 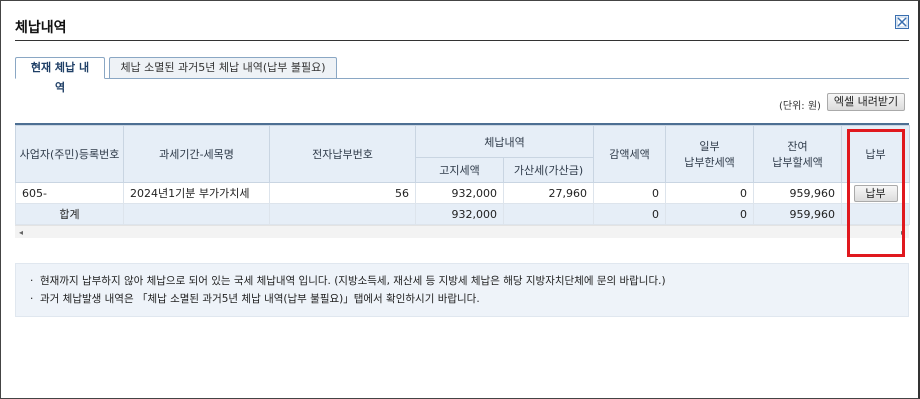 What do you see at coordinates (710, 214) in the screenshot?
I see `total-partial-paid: 0` at bounding box center [710, 214].